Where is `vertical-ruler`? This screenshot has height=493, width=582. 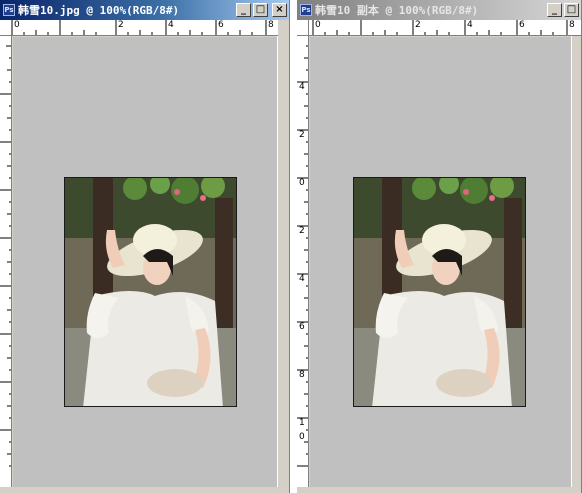
vertical-ruler is located at coordinates (6, 261).